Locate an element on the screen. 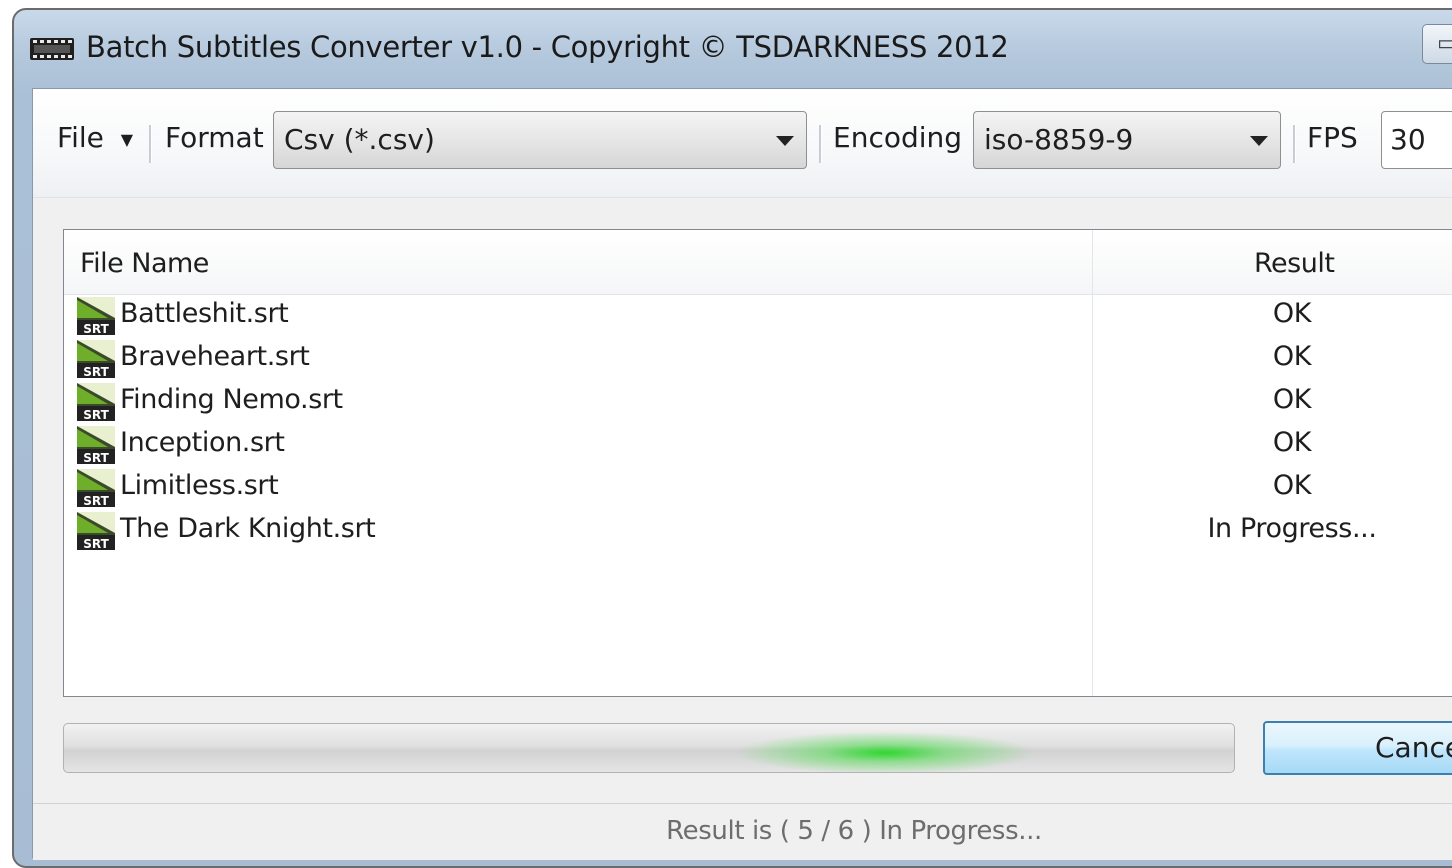 This screenshot has height=868, width=1452. column-header-result: Result is located at coordinates (1294, 263).